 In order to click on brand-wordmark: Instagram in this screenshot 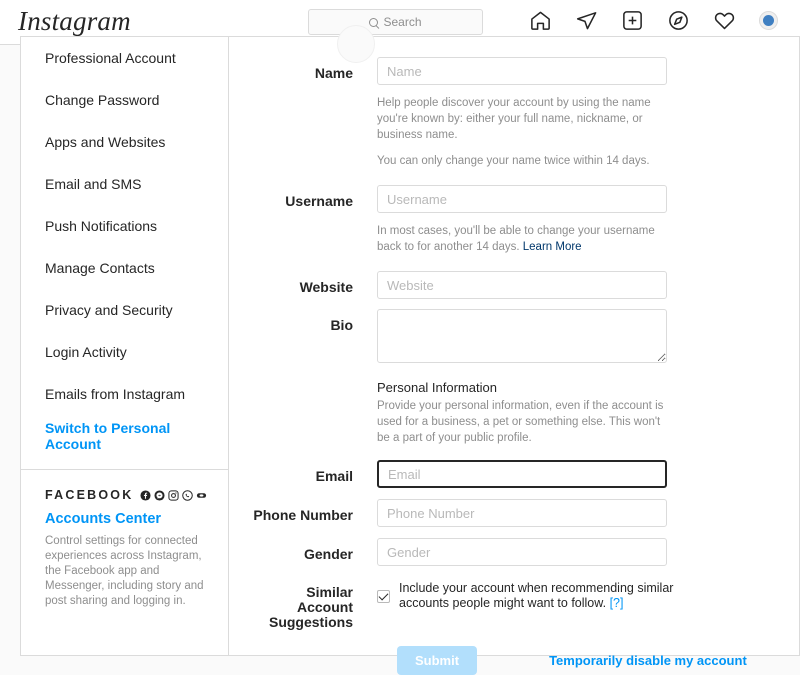, I will do `click(74, 21)`.